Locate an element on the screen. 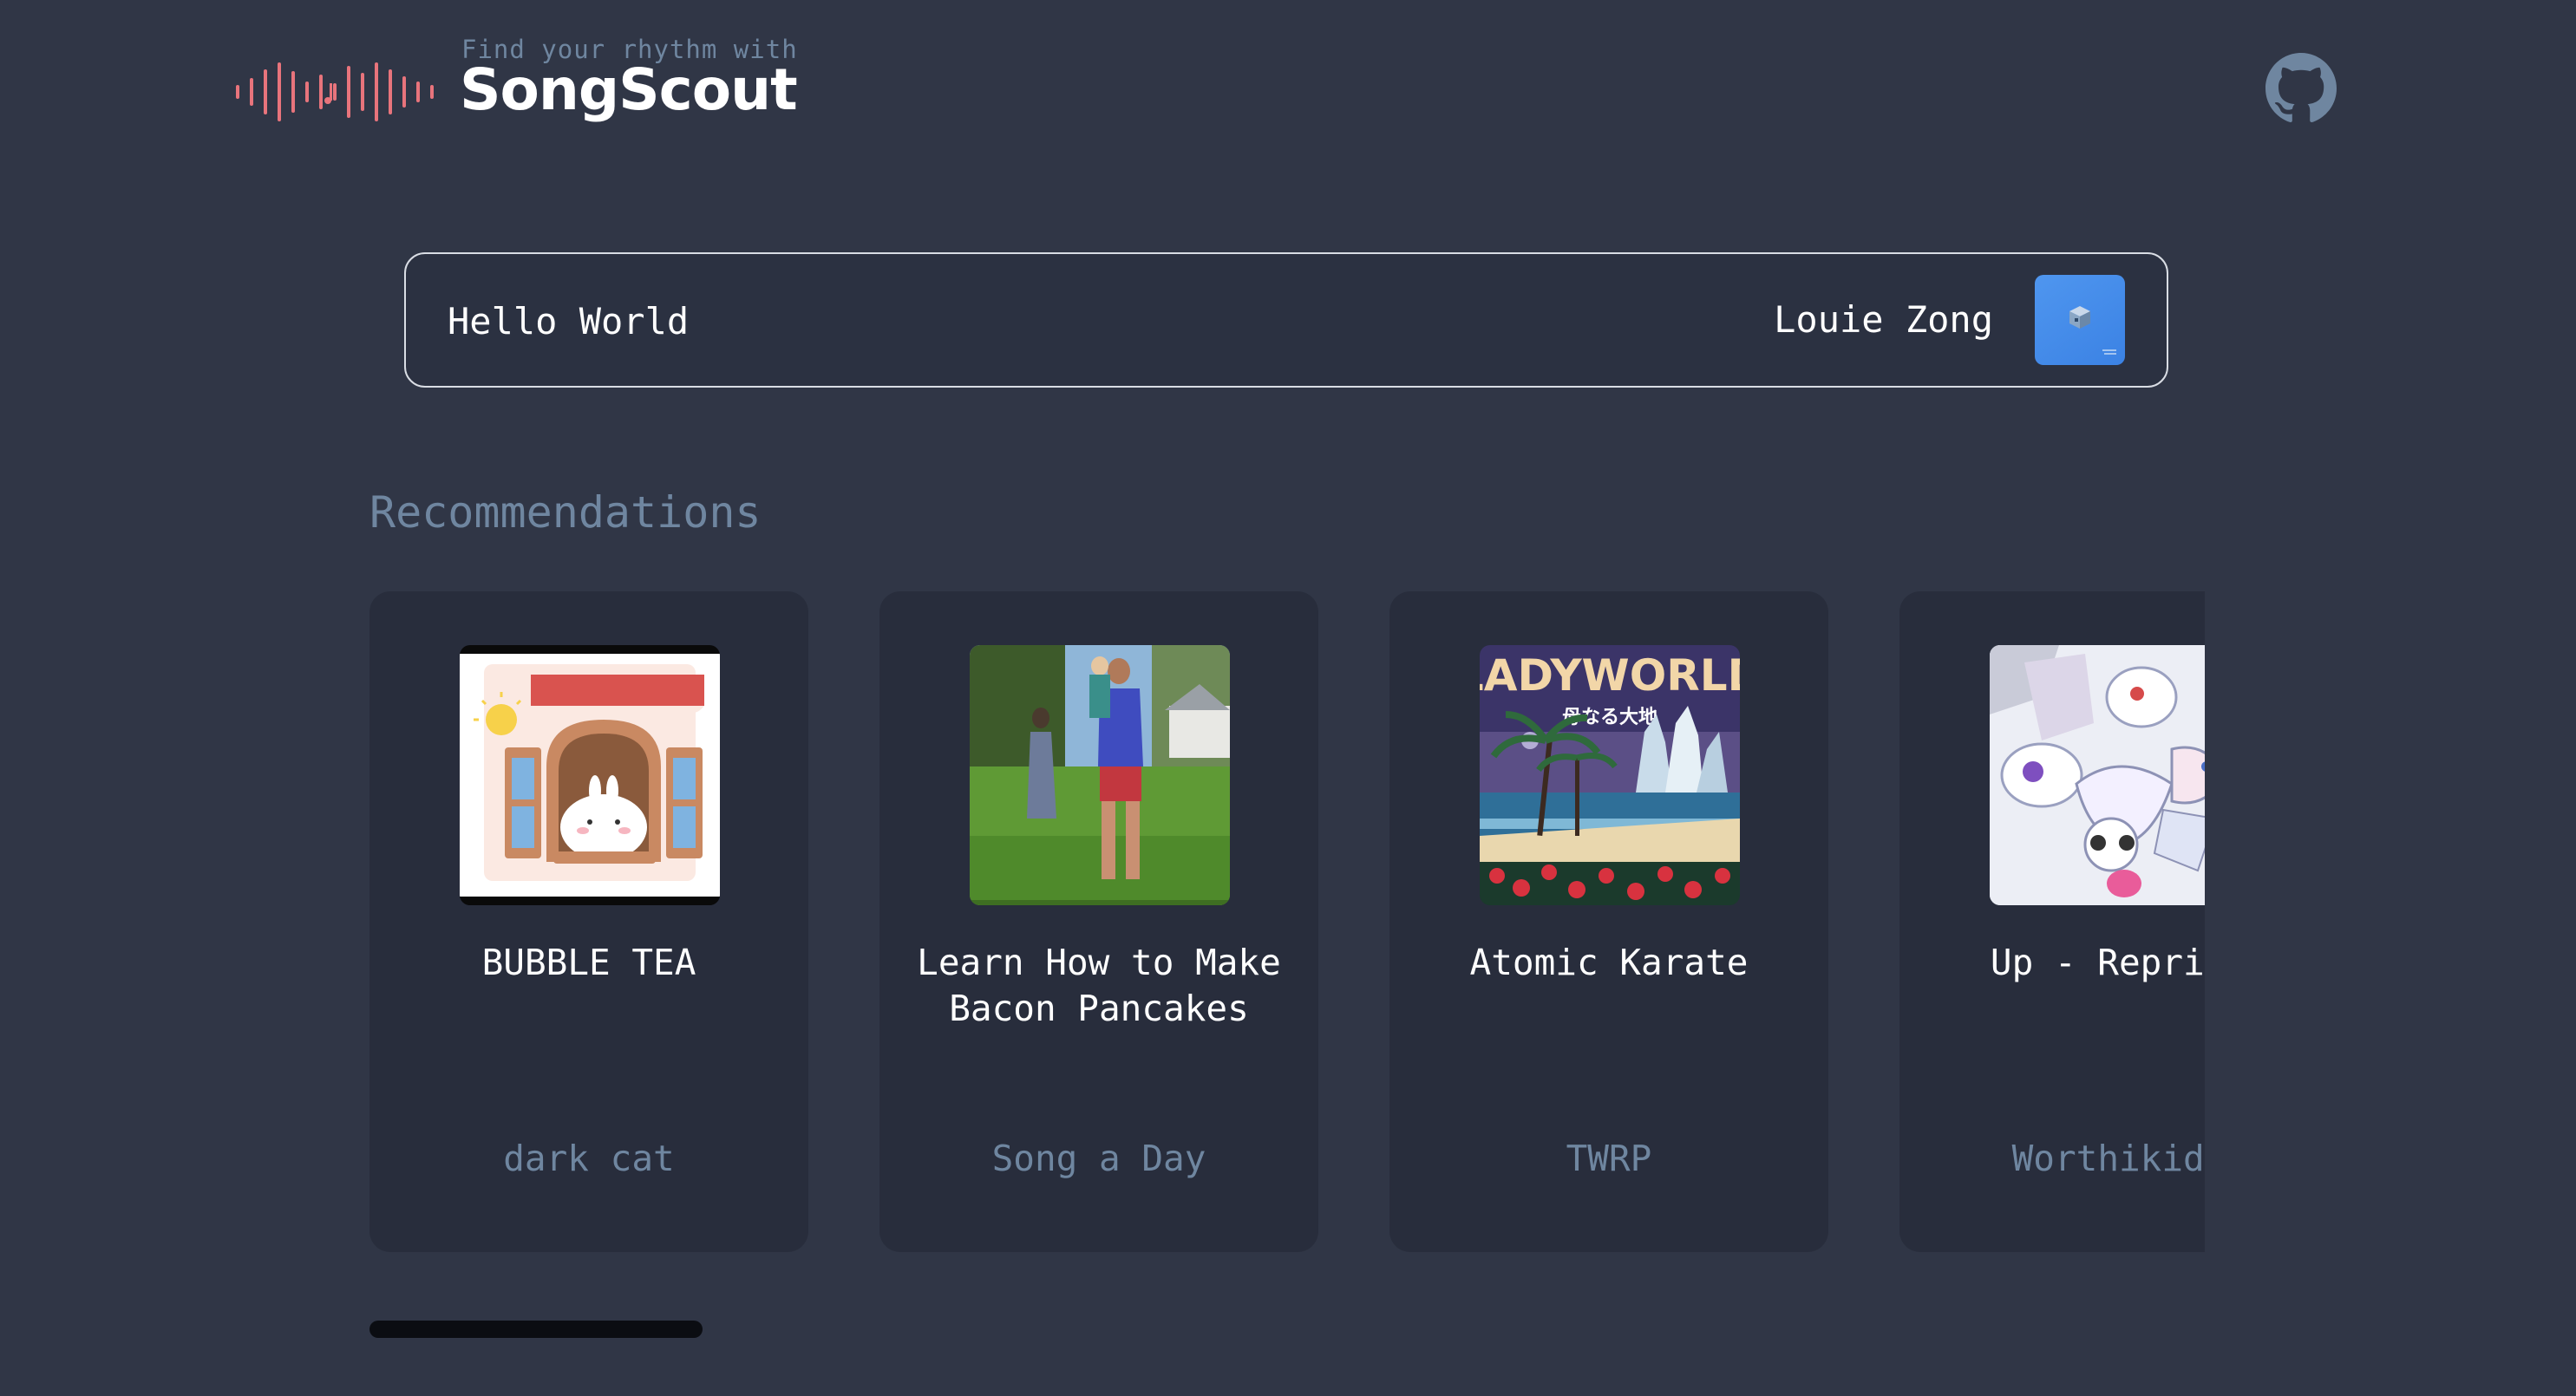  album-art-bubble-tea is located at coordinates (590, 775).